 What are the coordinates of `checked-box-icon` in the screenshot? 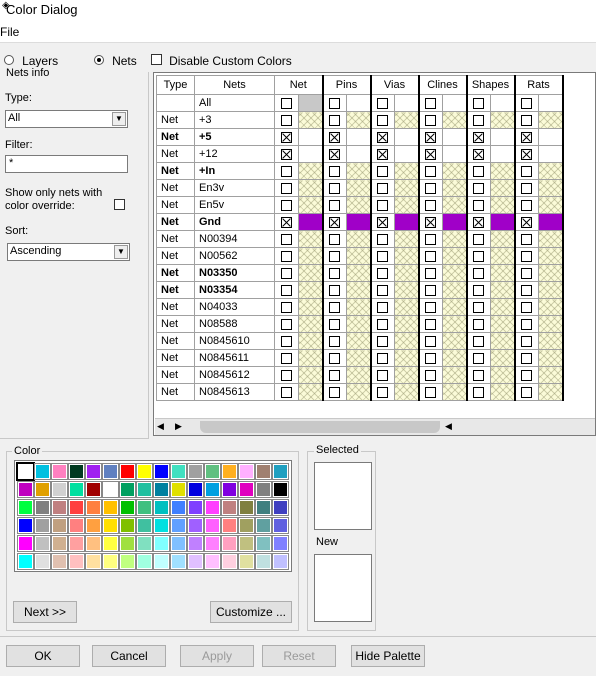 It's located at (527, 137).